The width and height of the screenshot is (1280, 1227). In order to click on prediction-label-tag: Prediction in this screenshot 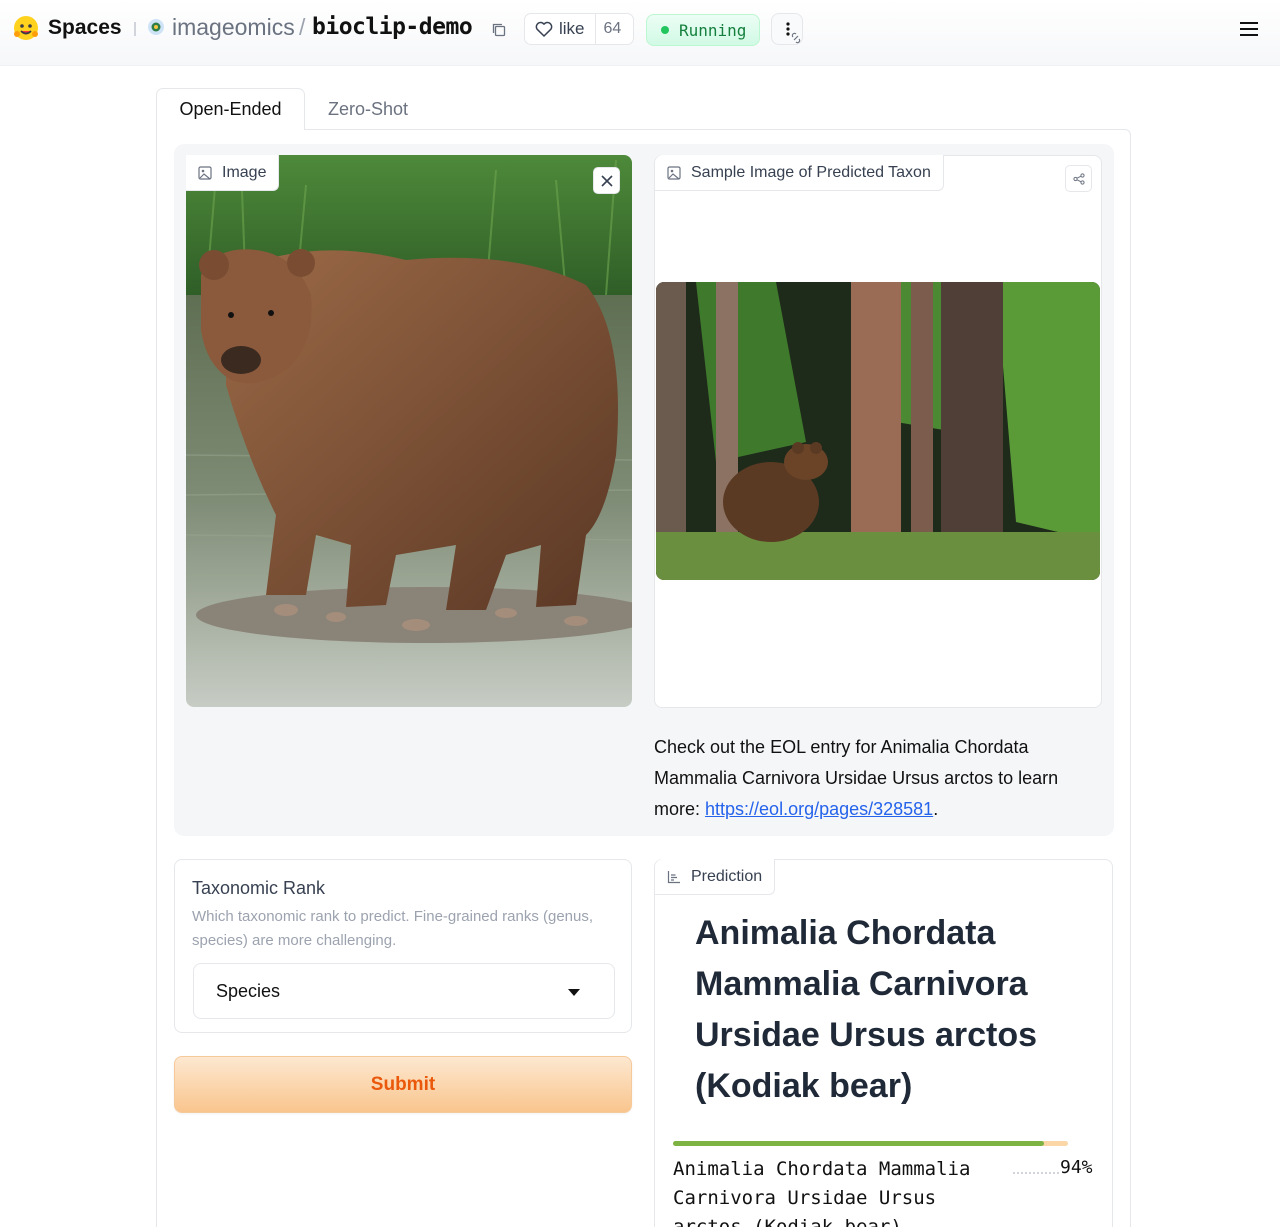, I will do `click(715, 877)`.